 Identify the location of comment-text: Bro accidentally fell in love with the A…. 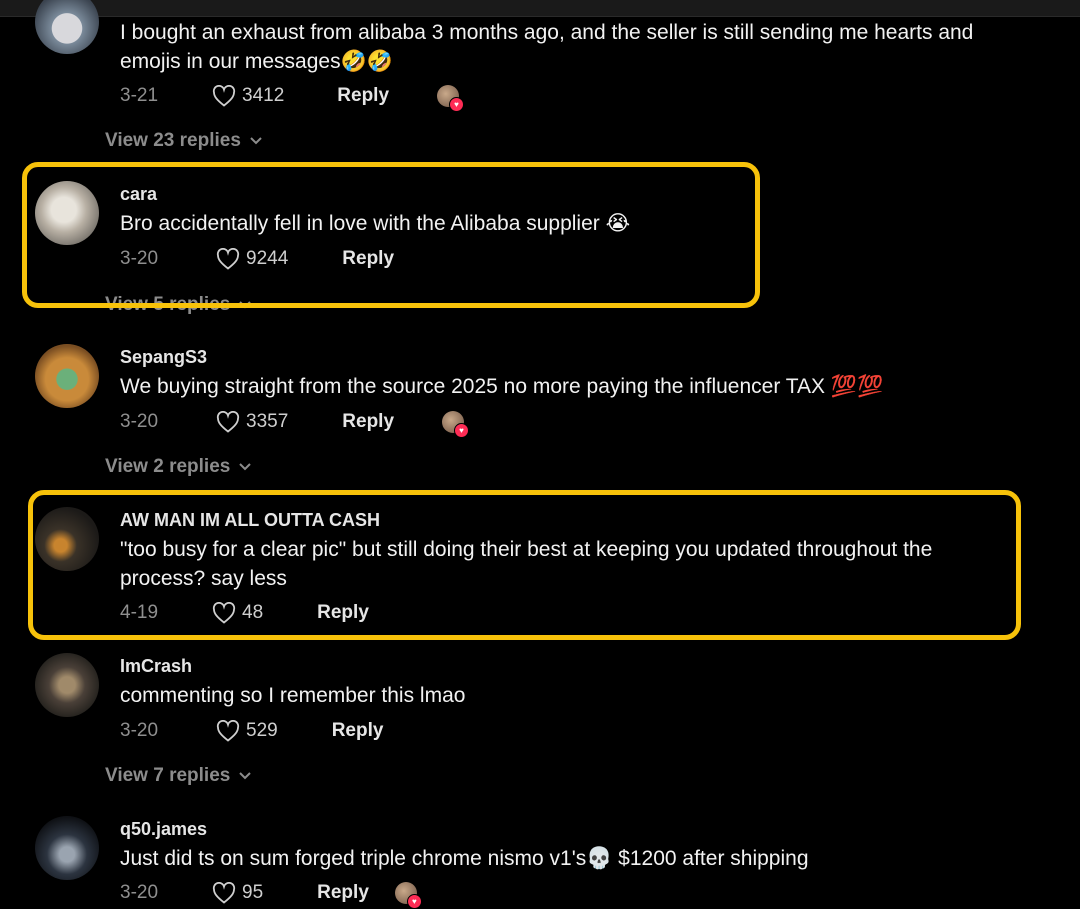
(375, 223).